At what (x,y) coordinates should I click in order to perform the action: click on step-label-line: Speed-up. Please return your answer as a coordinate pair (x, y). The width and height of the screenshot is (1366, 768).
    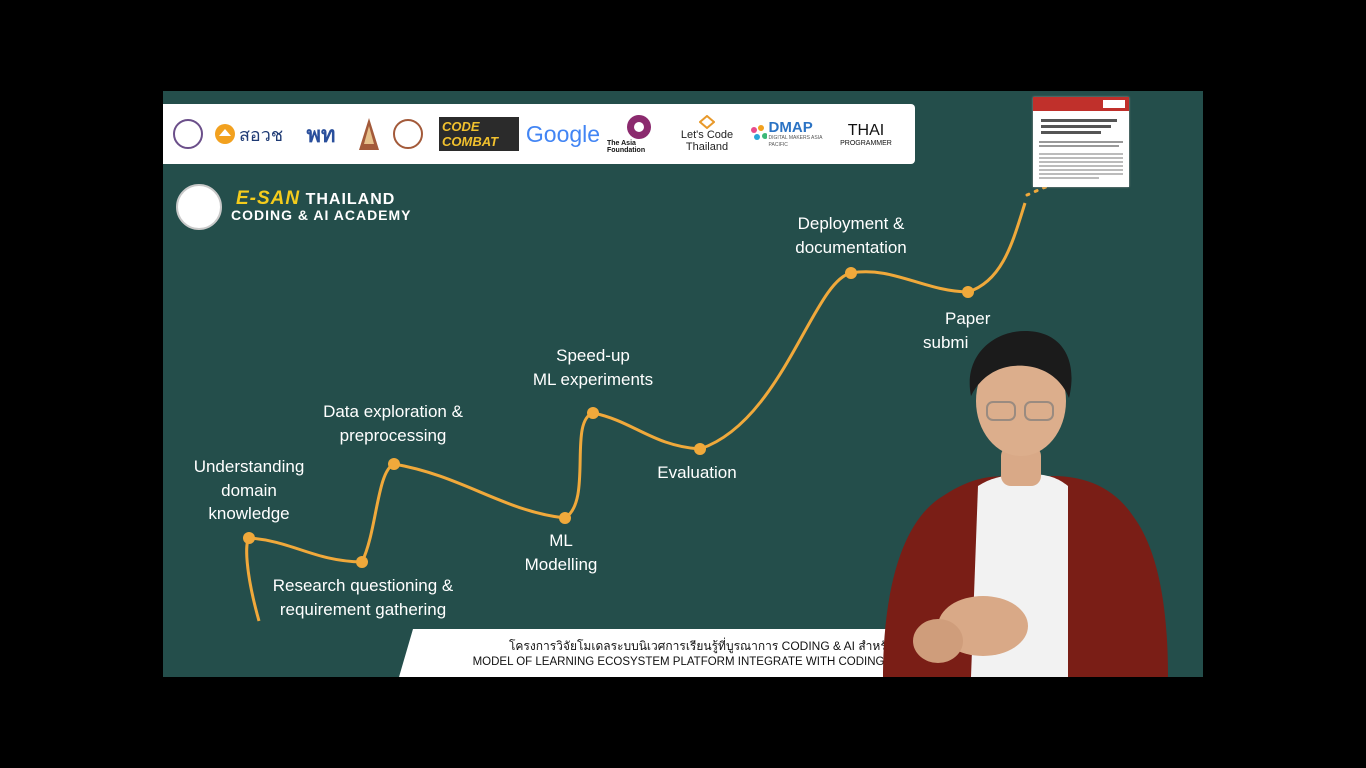
    Looking at the image, I should click on (593, 355).